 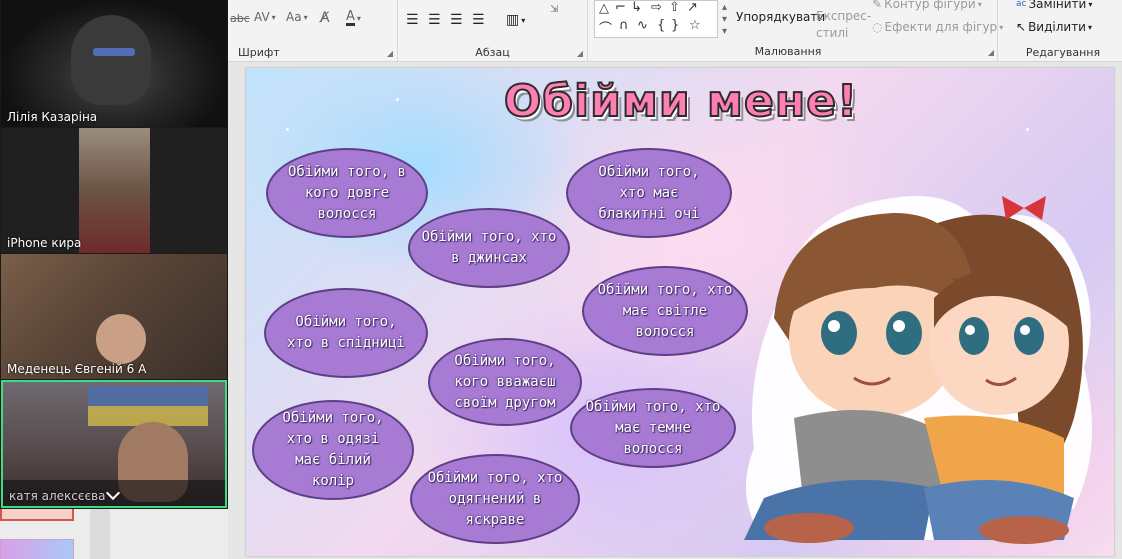 What do you see at coordinates (44, 243) in the screenshot?
I see `participant-name: iPhone кира` at bounding box center [44, 243].